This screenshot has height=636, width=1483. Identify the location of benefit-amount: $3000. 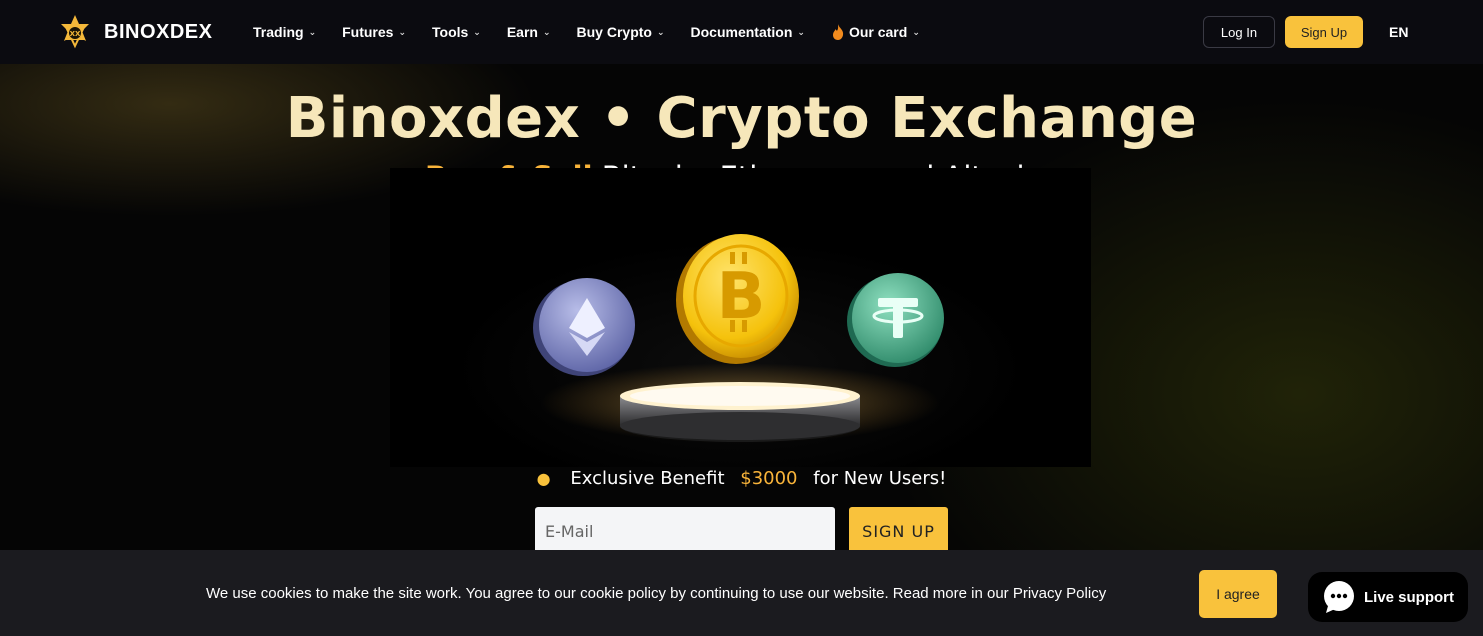
(769, 478).